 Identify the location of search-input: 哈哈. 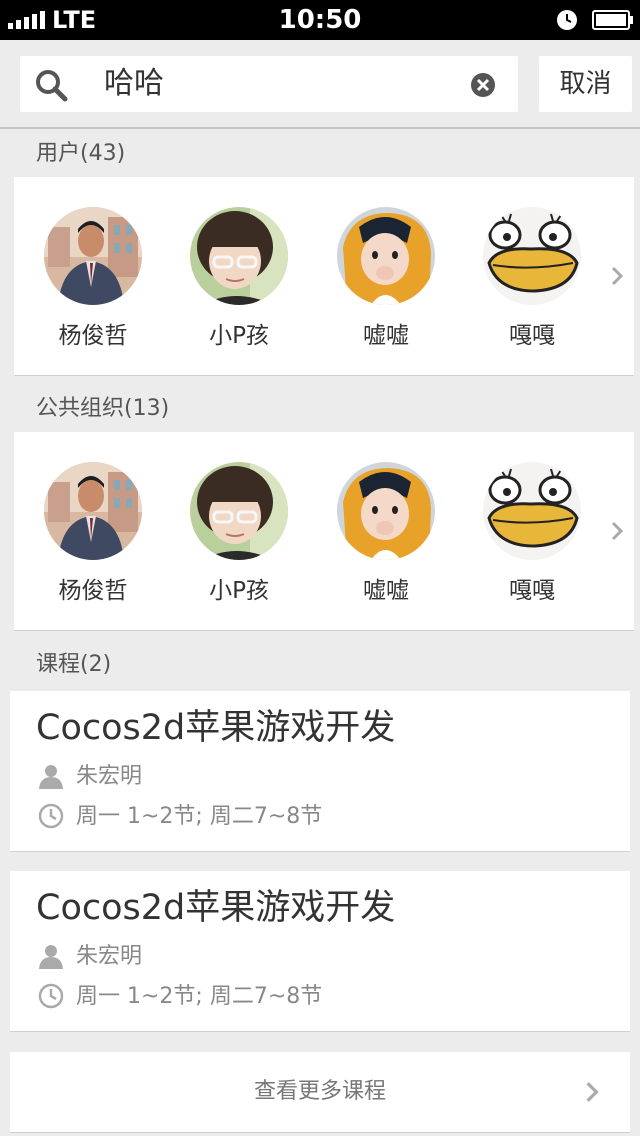
(269, 84).